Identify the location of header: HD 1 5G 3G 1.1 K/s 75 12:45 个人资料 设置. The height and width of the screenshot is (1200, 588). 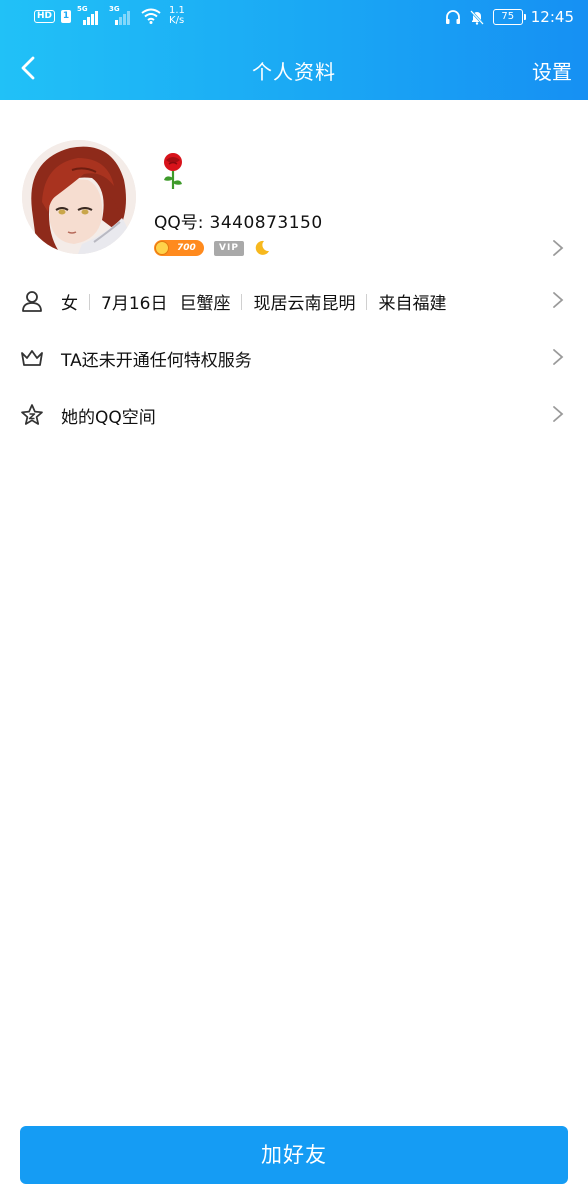
(294, 50).